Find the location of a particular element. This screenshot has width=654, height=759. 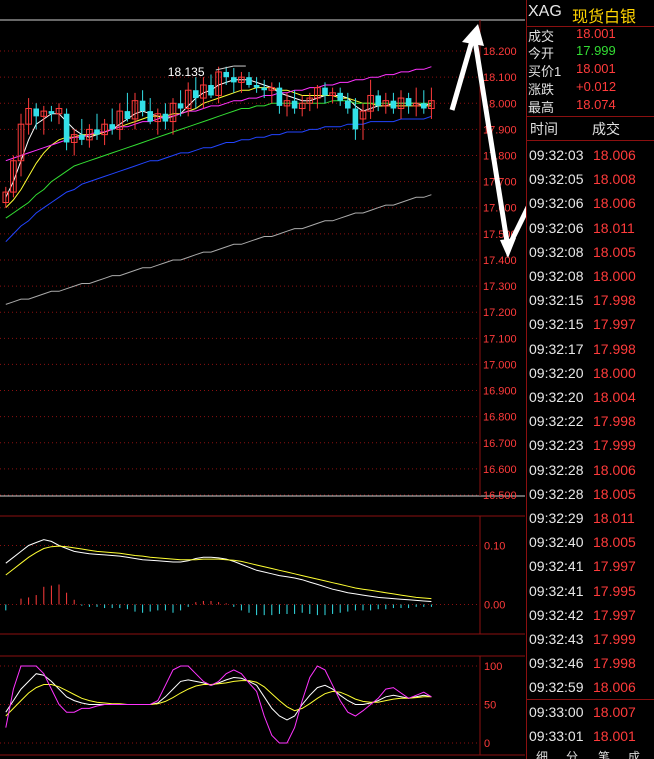

divider is located at coordinates (590, 140).